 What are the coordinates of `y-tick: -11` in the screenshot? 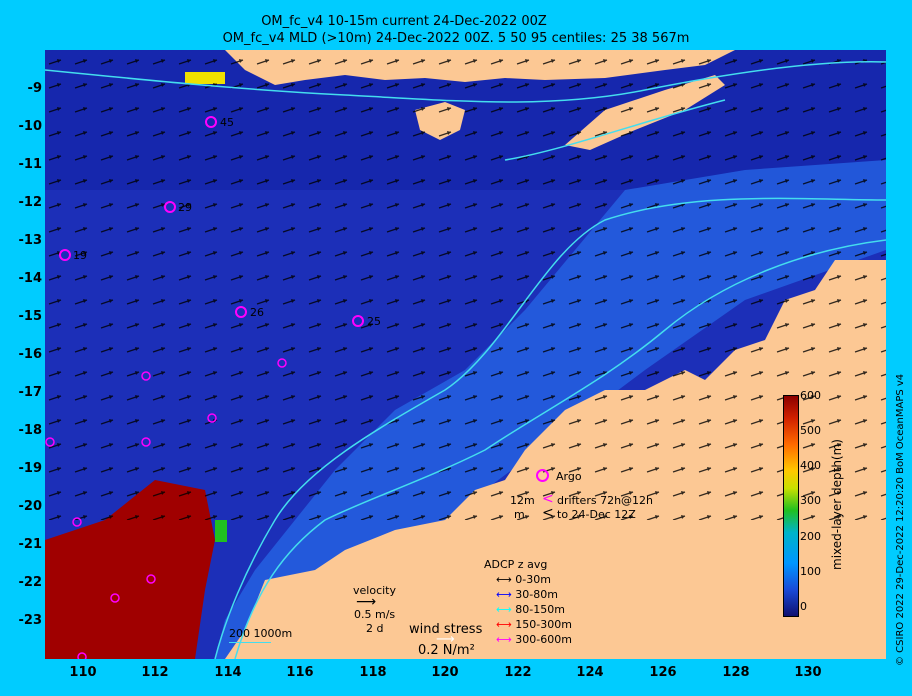 It's located at (30, 164).